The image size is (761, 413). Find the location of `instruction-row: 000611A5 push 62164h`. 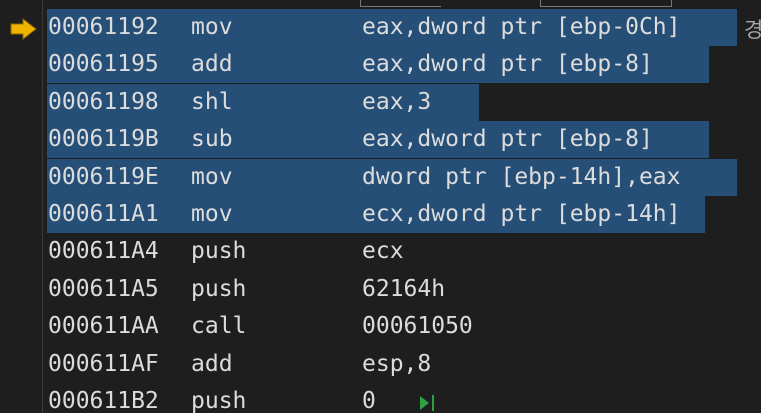

instruction-row: 000611A5 push 62164h is located at coordinates (397, 289).